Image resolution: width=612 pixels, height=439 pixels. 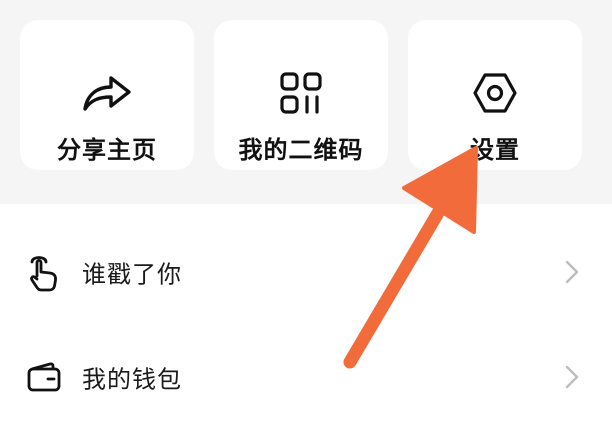 What do you see at coordinates (44, 272) in the screenshot?
I see `finger-tap-icon` at bounding box center [44, 272].